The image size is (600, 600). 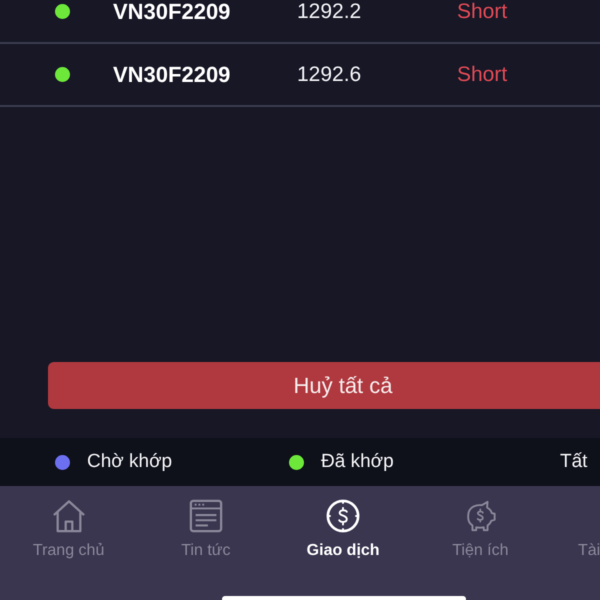 What do you see at coordinates (480, 543) in the screenshot?
I see `nav-tab: Tiện ích` at bounding box center [480, 543].